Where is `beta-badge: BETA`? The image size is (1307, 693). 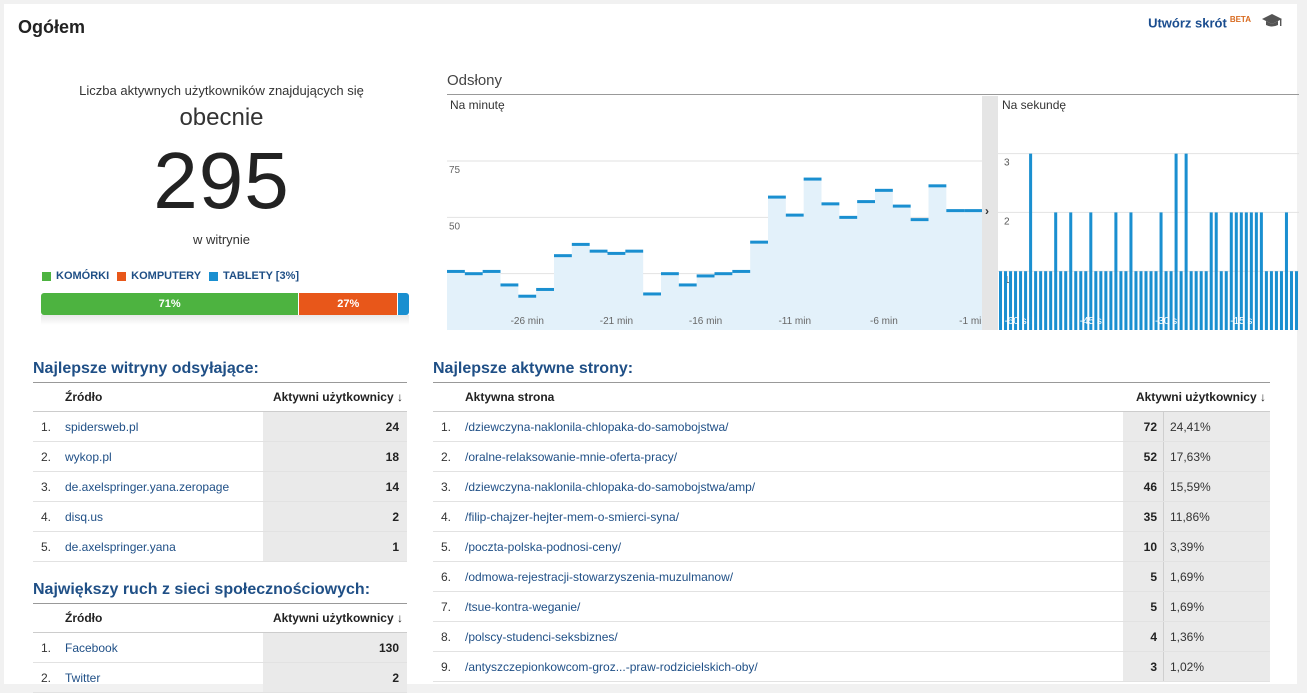 beta-badge: BETA is located at coordinates (1240, 19).